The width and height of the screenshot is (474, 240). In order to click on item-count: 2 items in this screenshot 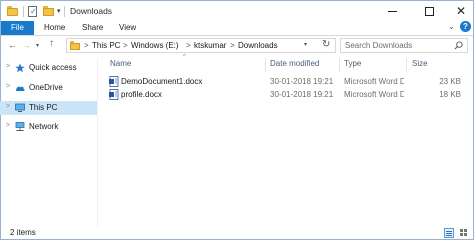, I will do `click(23, 232)`.